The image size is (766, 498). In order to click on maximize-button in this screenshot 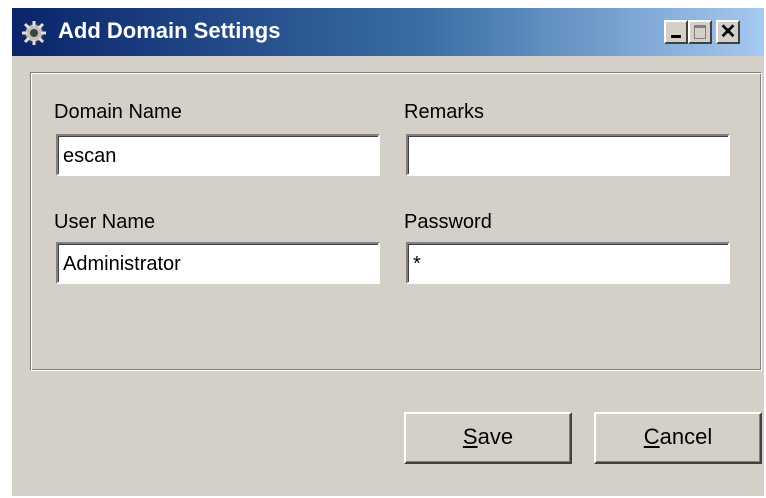, I will do `click(700, 32)`.